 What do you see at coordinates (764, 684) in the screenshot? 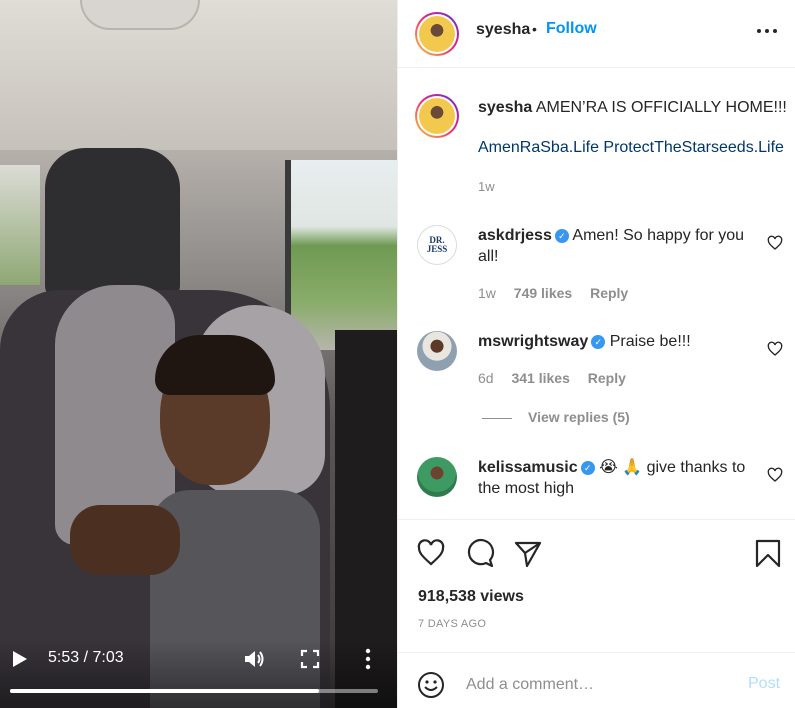
I see `post-button: Post` at bounding box center [764, 684].